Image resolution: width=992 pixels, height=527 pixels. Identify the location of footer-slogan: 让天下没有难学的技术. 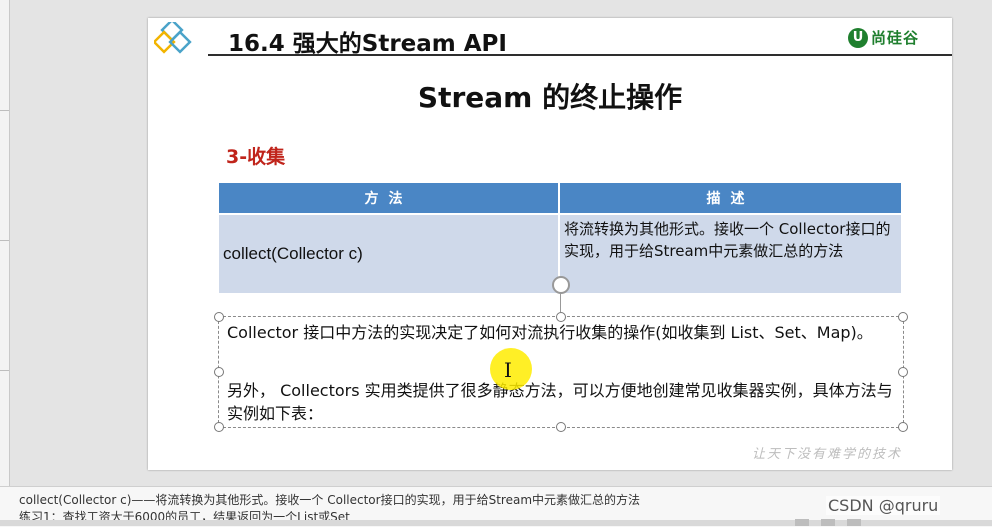
(827, 454).